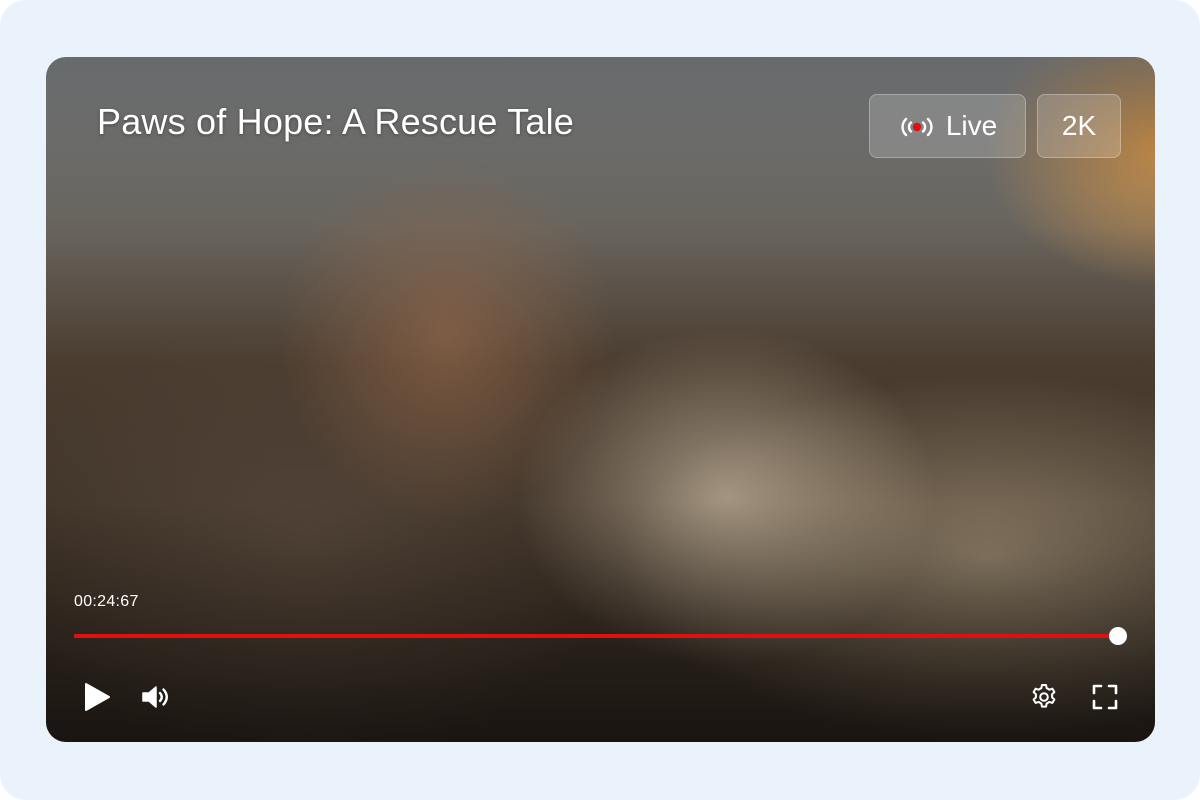  I want to click on progress-handle, so click(1117, 636).